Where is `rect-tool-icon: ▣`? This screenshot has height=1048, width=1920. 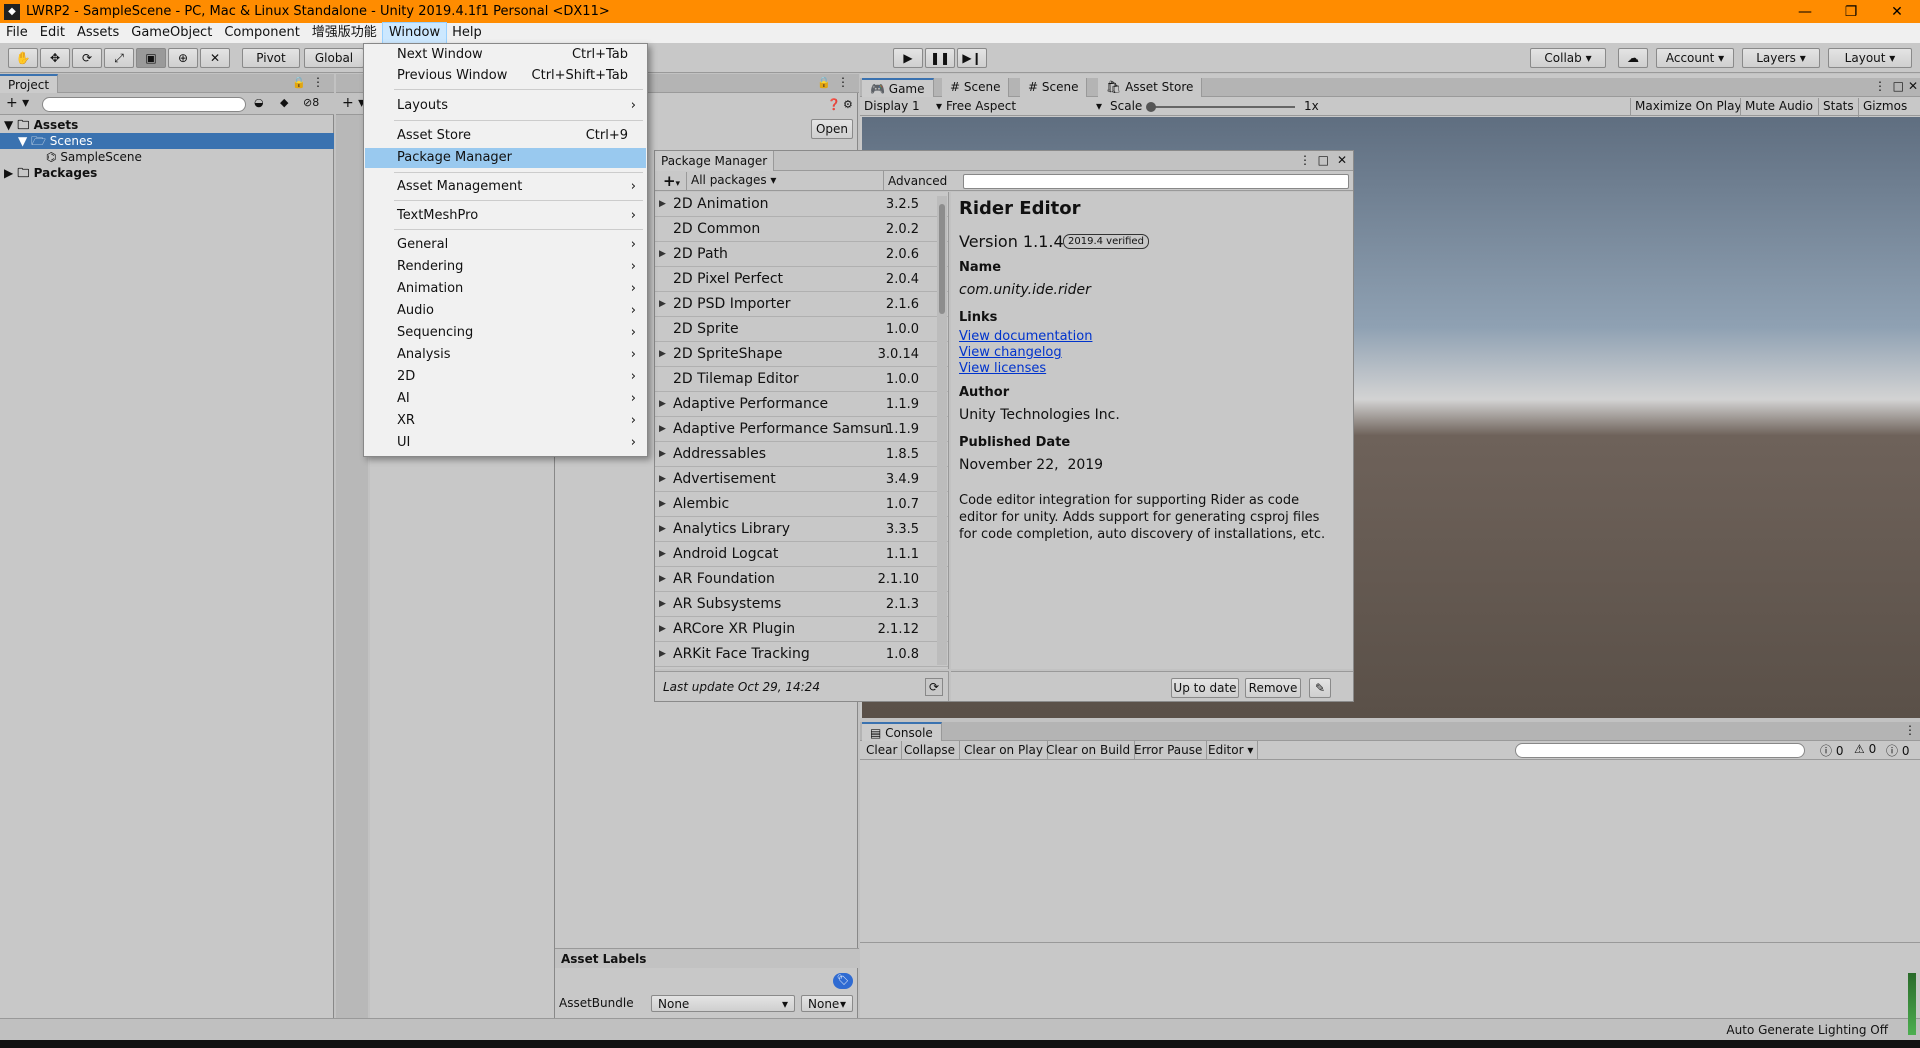 rect-tool-icon: ▣ is located at coordinates (151, 58).